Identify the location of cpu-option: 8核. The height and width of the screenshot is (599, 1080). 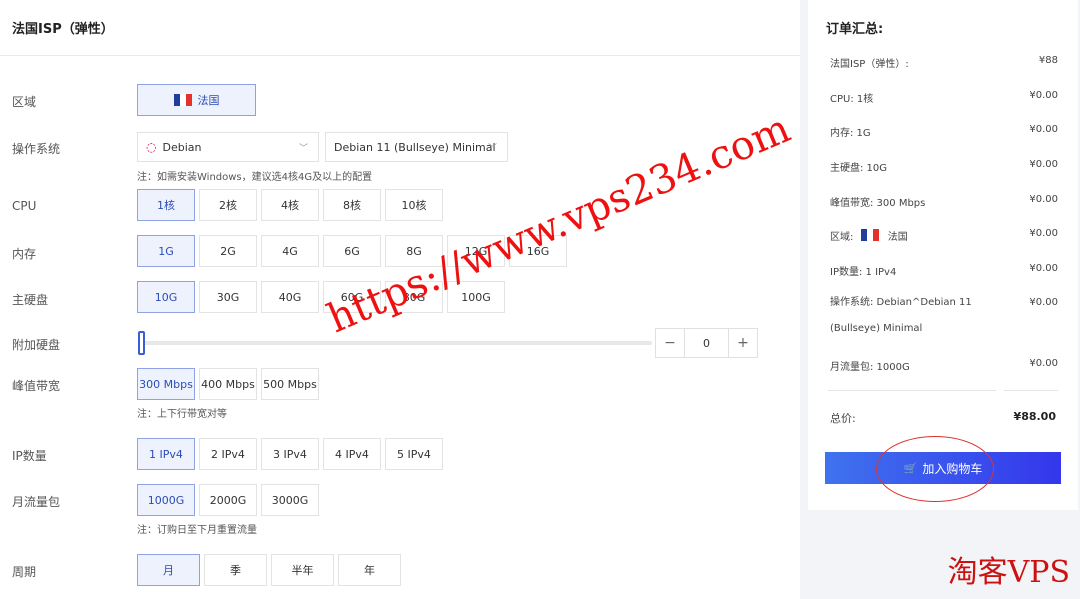
(352, 205).